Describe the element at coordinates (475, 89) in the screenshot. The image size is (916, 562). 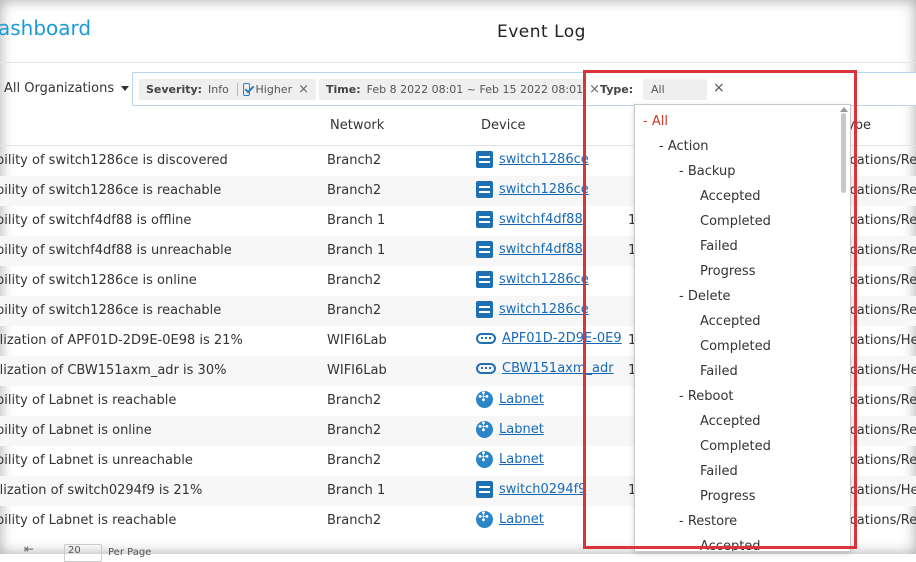
I see `time-value: Feb 8 2022 08:01 ~ Feb 15 2022 08:01` at that location.